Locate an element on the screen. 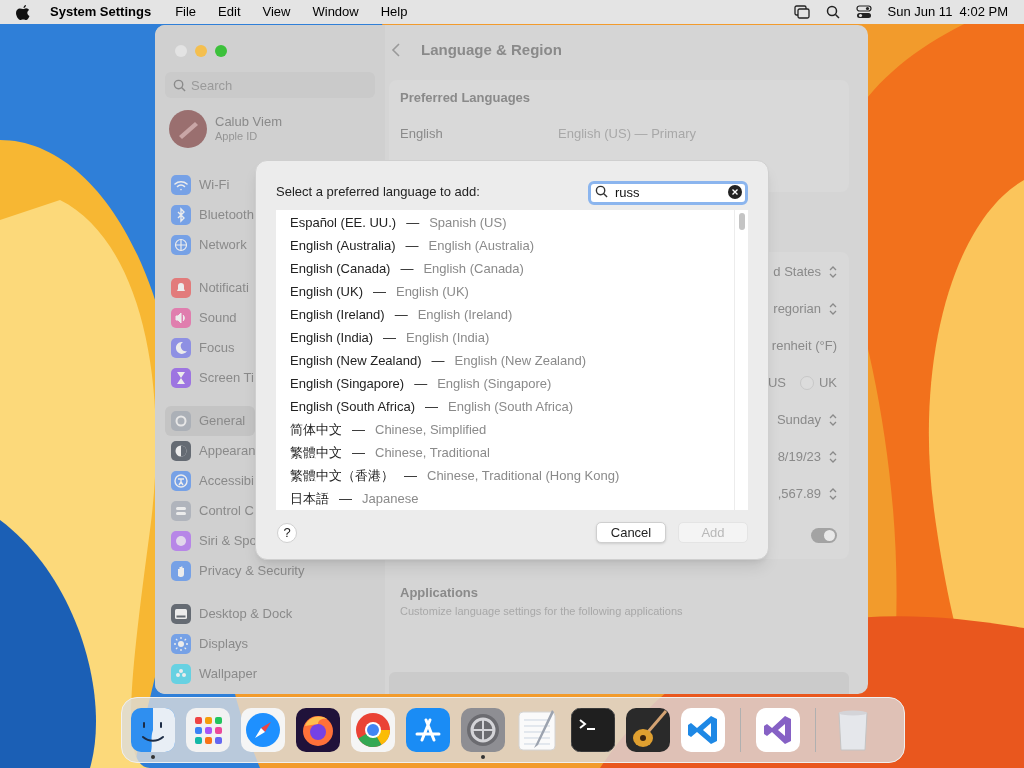 This screenshot has height=768, width=1024. clock: Sun Jun 11 4:02 PM is located at coordinates (947, 12).